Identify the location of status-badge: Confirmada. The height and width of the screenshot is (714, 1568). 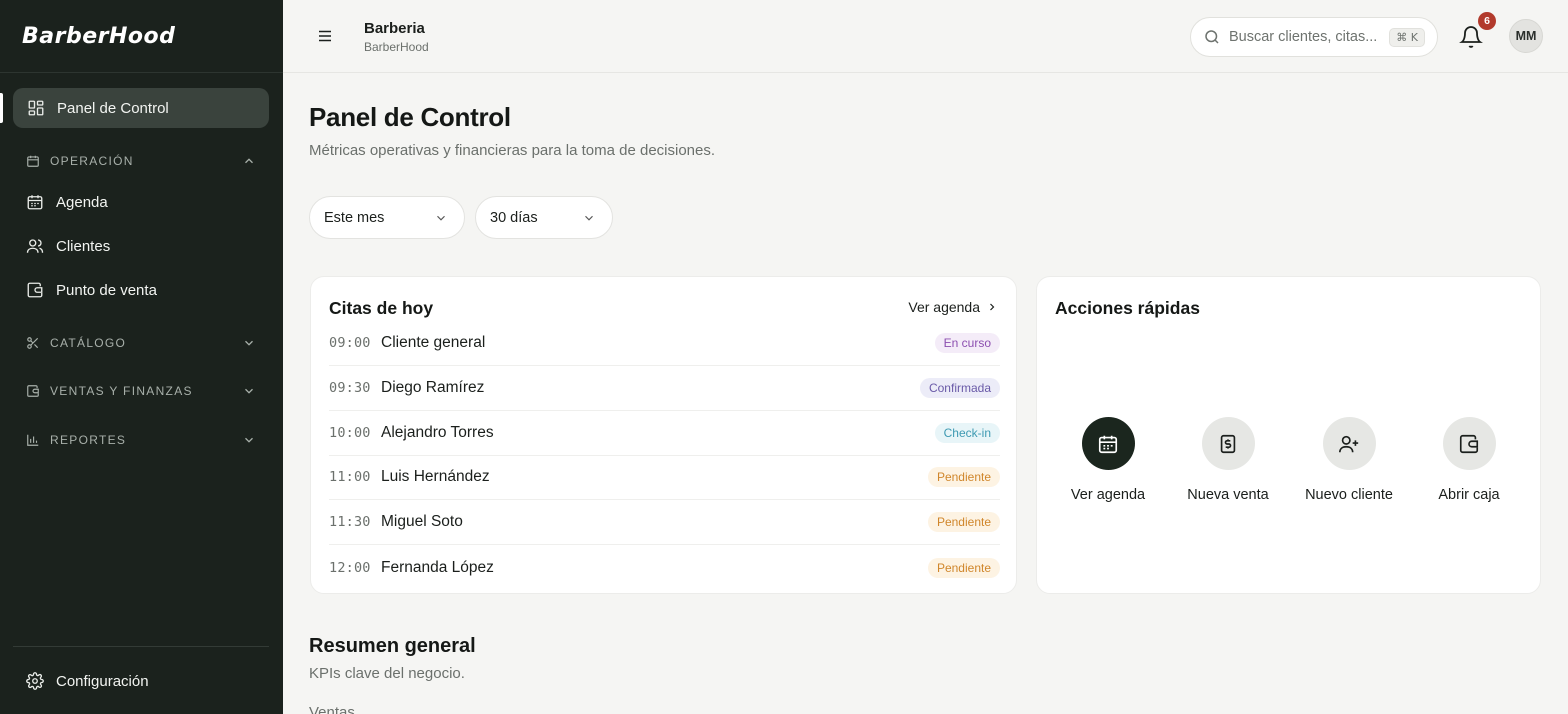
(959, 388).